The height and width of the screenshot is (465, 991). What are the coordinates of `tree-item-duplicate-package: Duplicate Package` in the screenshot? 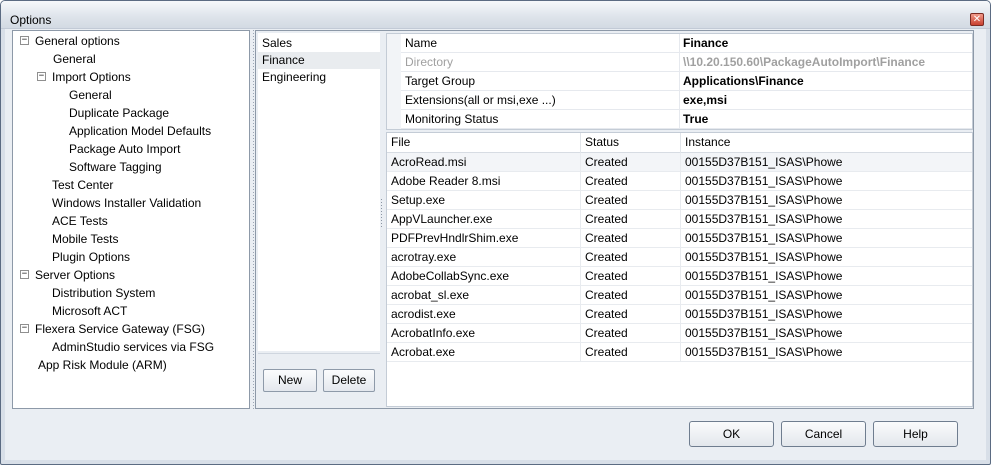 It's located at (119, 113).